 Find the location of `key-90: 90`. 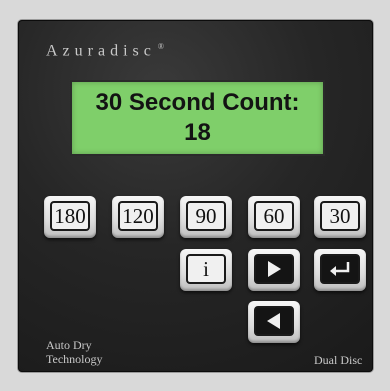

key-90: 90 is located at coordinates (206, 217).